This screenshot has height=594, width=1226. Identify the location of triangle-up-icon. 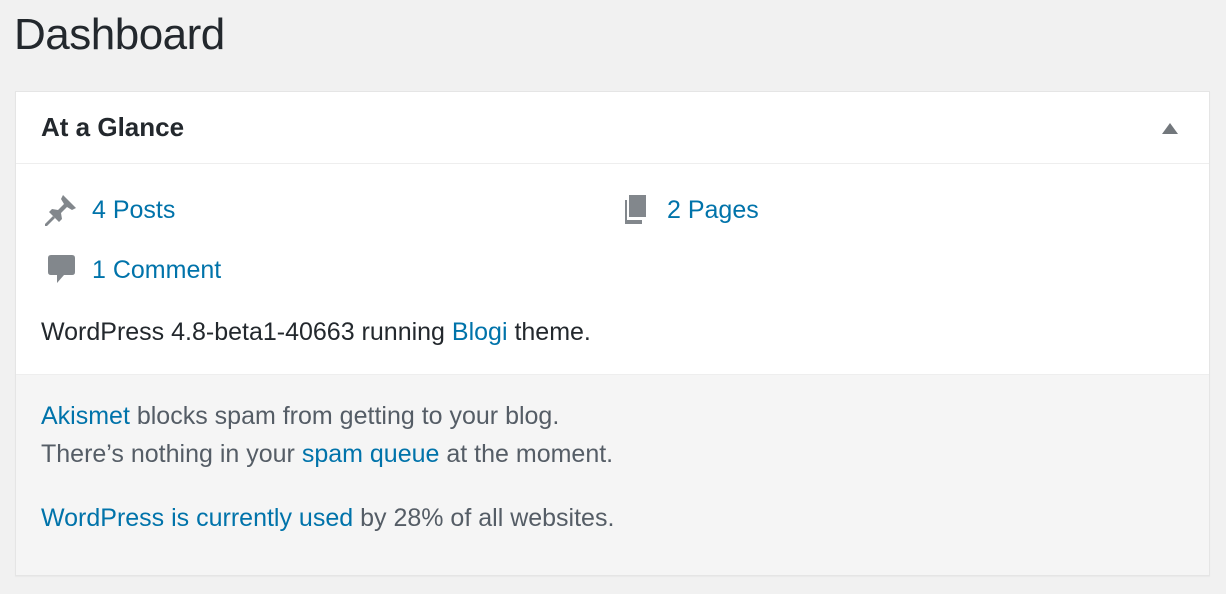
(1170, 128).